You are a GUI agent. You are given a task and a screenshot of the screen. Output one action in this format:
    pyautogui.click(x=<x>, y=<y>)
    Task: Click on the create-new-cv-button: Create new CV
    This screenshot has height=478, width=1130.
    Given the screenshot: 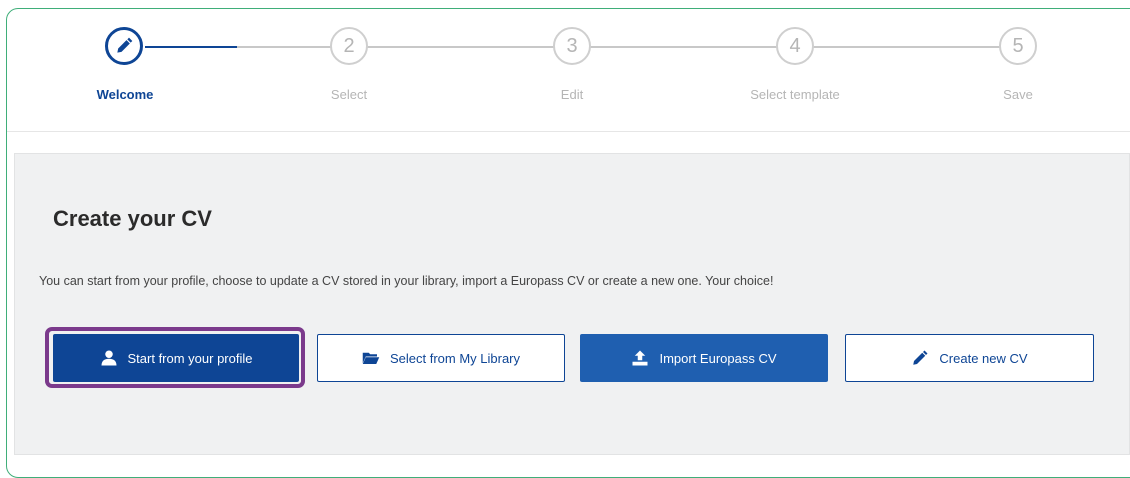 What is the action you would take?
    pyautogui.click(x=969, y=358)
    